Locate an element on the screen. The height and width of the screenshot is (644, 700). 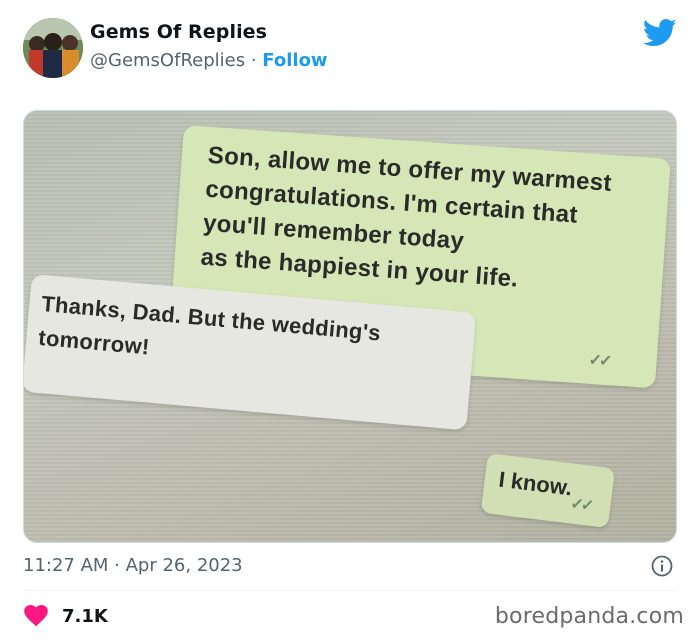
twitter-bird-icon is located at coordinates (660, 33).